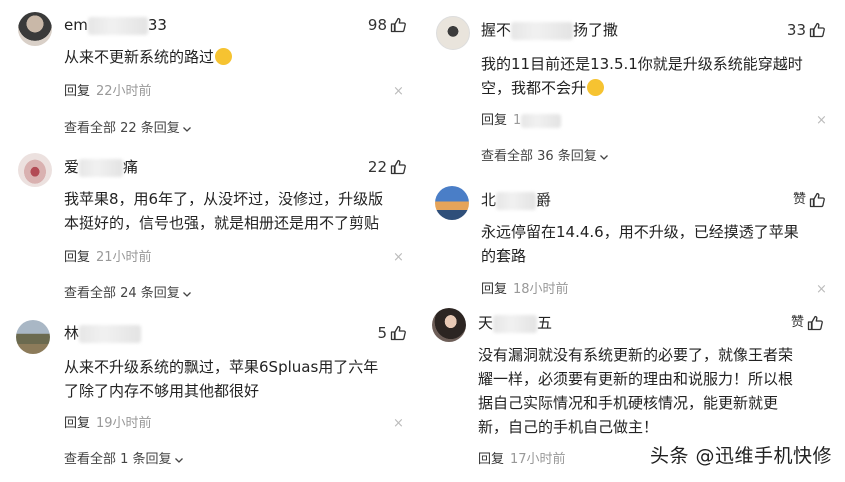 The height and width of the screenshot is (482, 845). I want to click on comment-meta: 回复 19小时前, so click(108, 424).